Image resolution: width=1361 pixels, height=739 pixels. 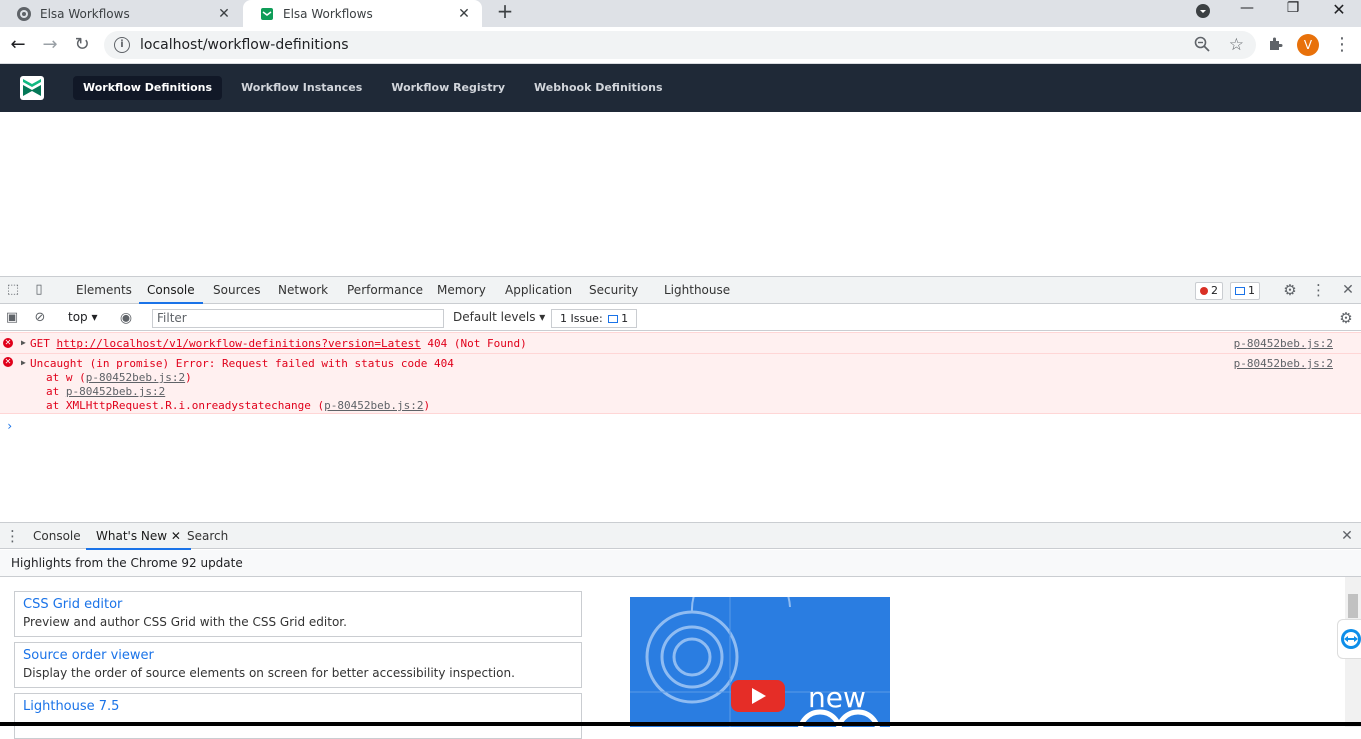 What do you see at coordinates (1203, 13) in the screenshot?
I see `tab-search-icon` at bounding box center [1203, 13].